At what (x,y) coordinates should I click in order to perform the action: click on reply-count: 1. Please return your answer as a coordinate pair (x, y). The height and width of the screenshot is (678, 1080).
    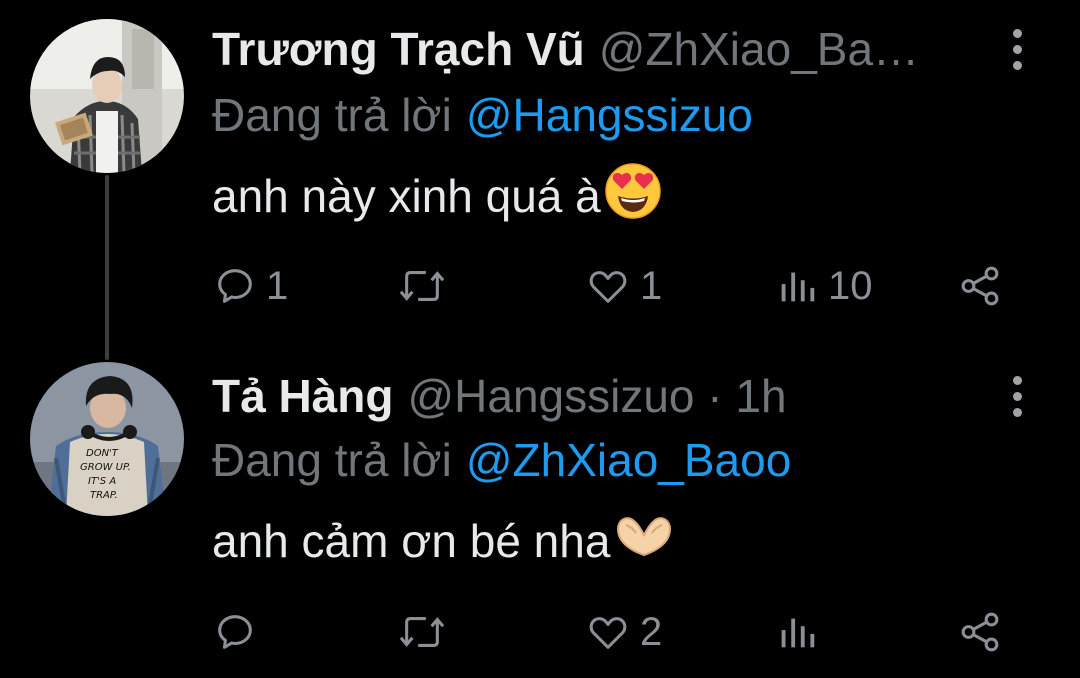
    Looking at the image, I should click on (277, 285).